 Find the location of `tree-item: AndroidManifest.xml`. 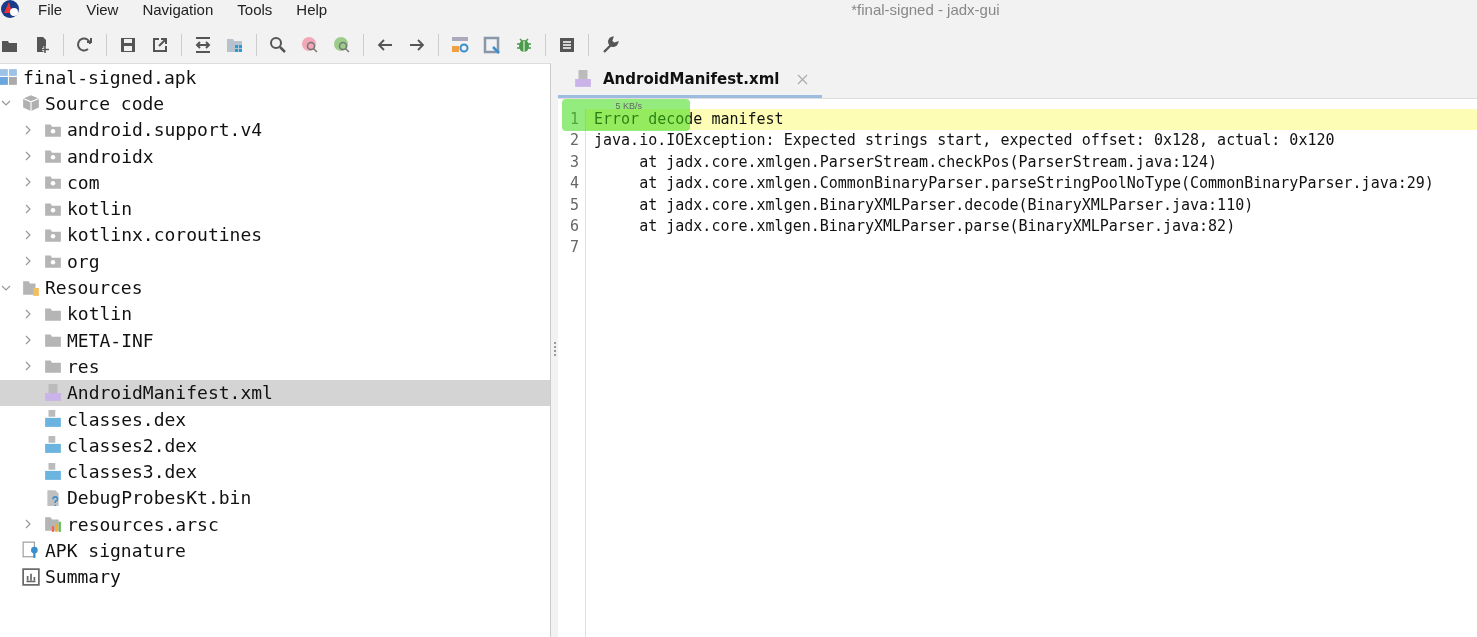

tree-item: AndroidManifest.xml is located at coordinates (275, 392).